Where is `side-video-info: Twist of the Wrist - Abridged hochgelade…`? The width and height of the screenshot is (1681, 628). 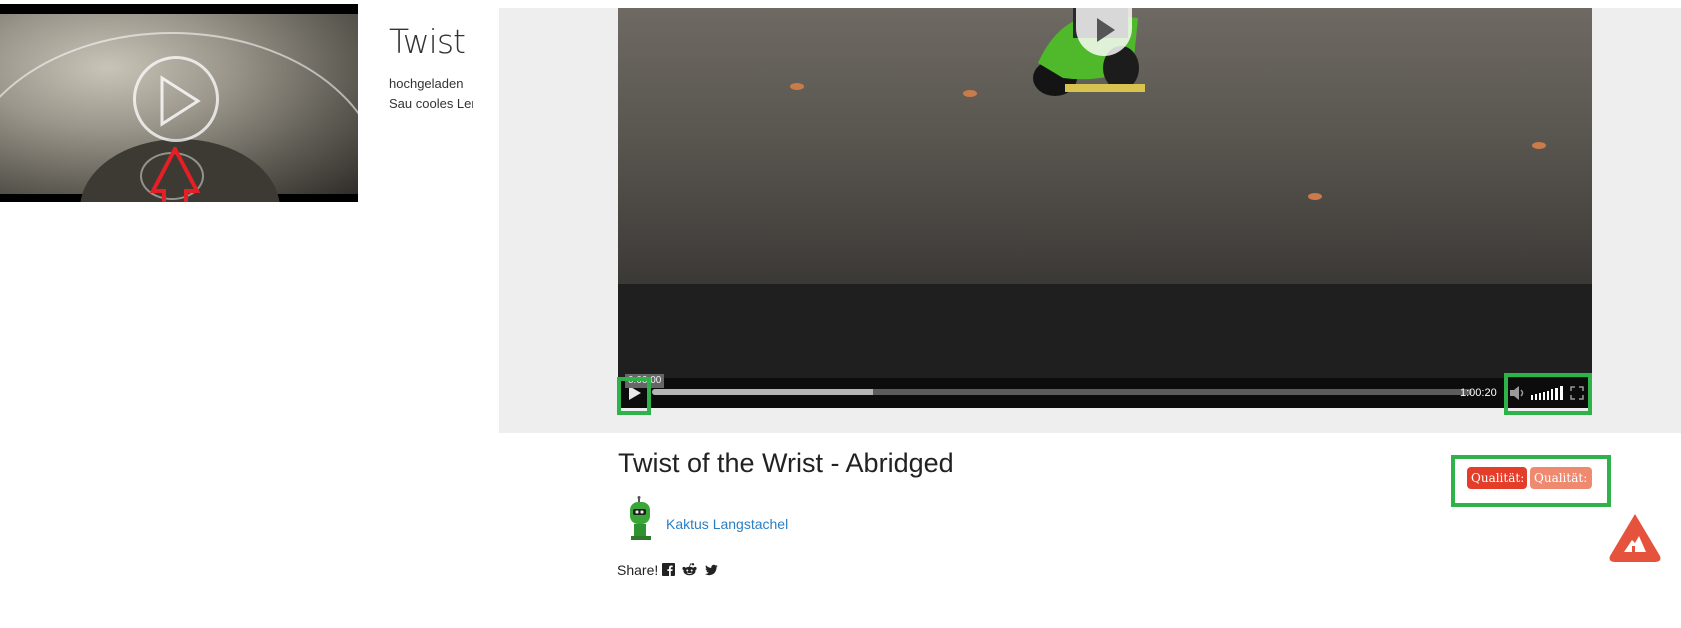
side-video-info: Twist of the Wrist - Abridged hochgelade… is located at coordinates (431, 68).